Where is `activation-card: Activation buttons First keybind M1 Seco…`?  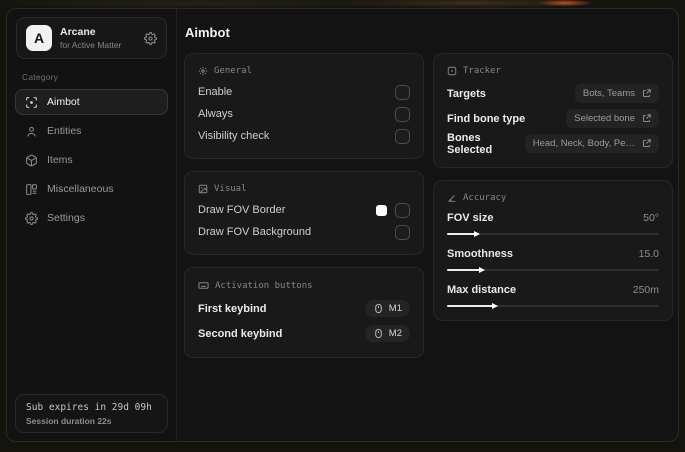 activation-card: Activation buttons First keybind M1 Seco… is located at coordinates (304, 312).